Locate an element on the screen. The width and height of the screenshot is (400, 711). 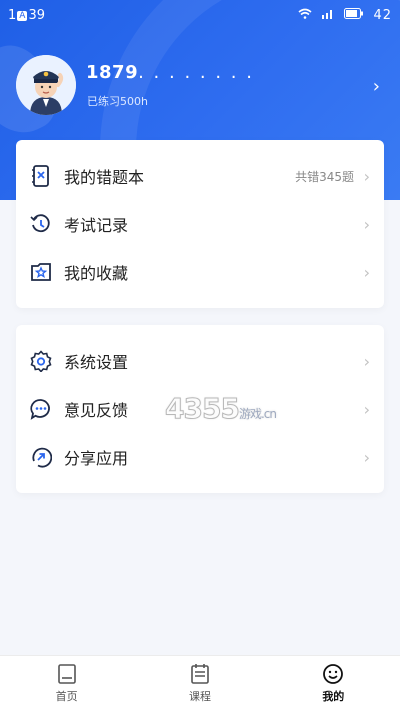
battery-icon is located at coordinates (356, 15).